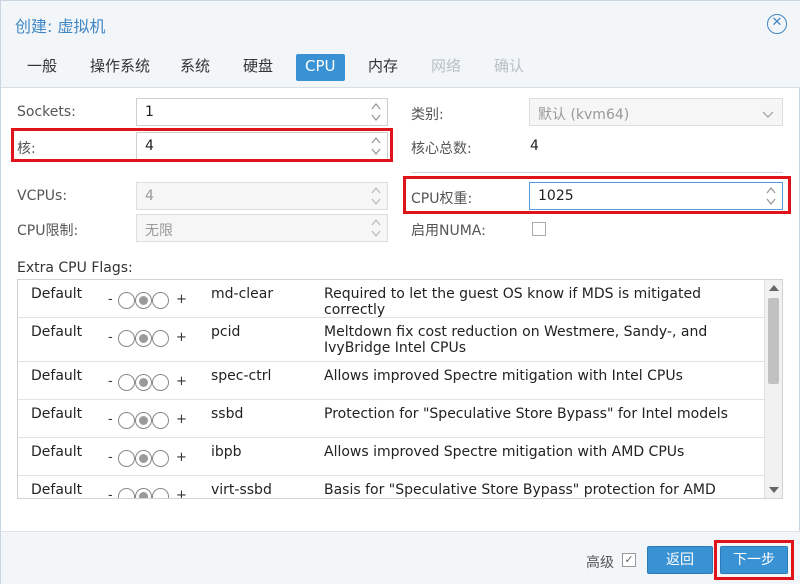  Describe the element at coordinates (680, 560) in the screenshot. I see `back-button: 返回` at that location.